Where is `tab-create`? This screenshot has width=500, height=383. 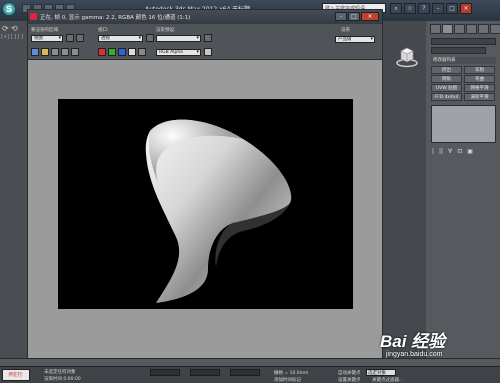
tab-create is located at coordinates (435, 29).